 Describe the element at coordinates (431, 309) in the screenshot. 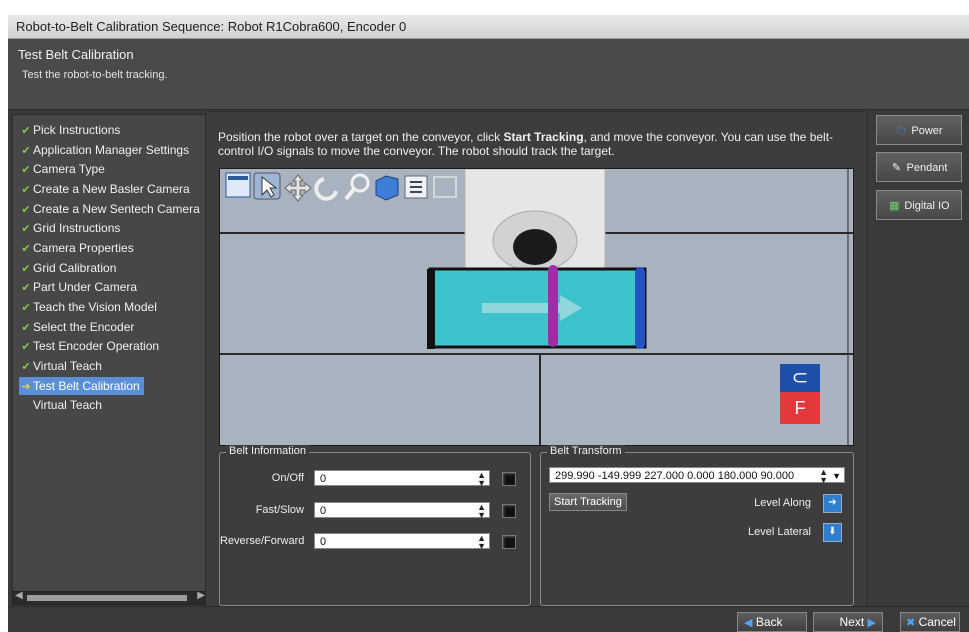

I see `part-end-left` at that location.